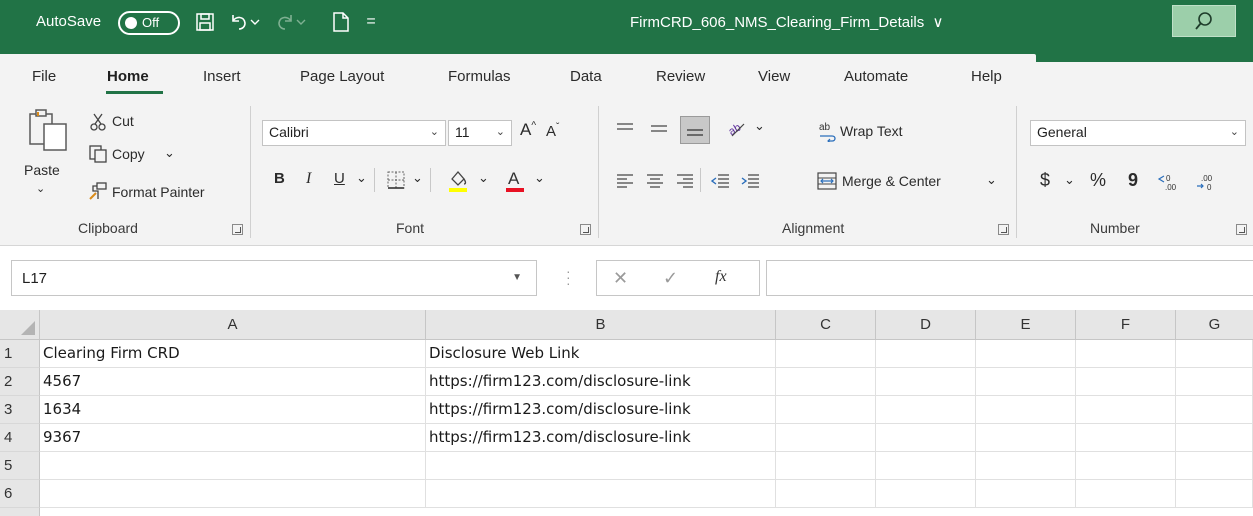  I want to click on formula-bar-grip-icon: · · ·, so click(568, 277).